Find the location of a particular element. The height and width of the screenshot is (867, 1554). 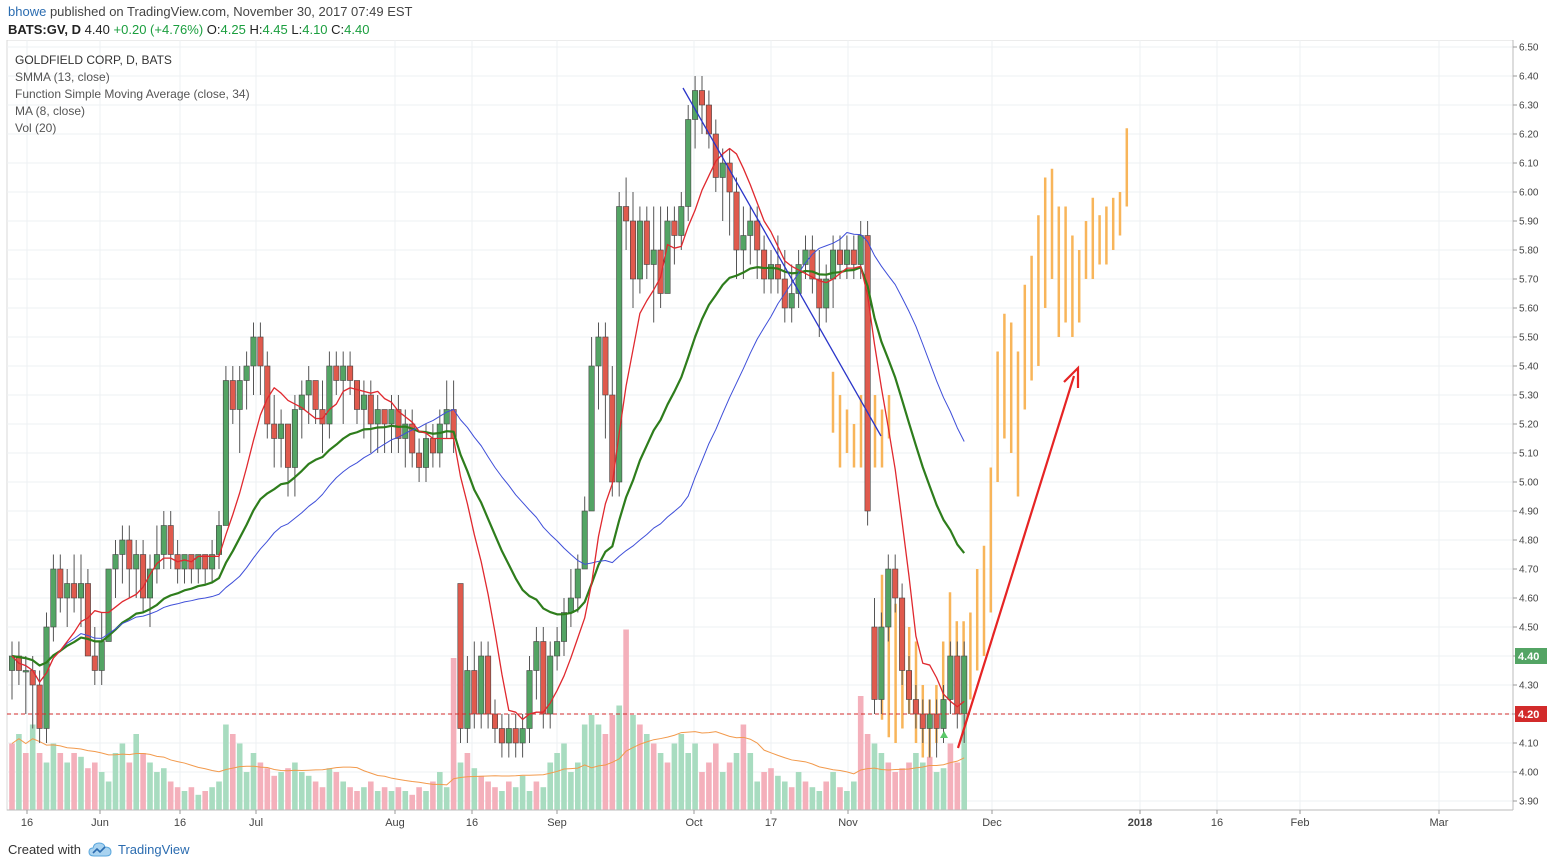

y-tick-label: 5.90 is located at coordinates (1529, 222).